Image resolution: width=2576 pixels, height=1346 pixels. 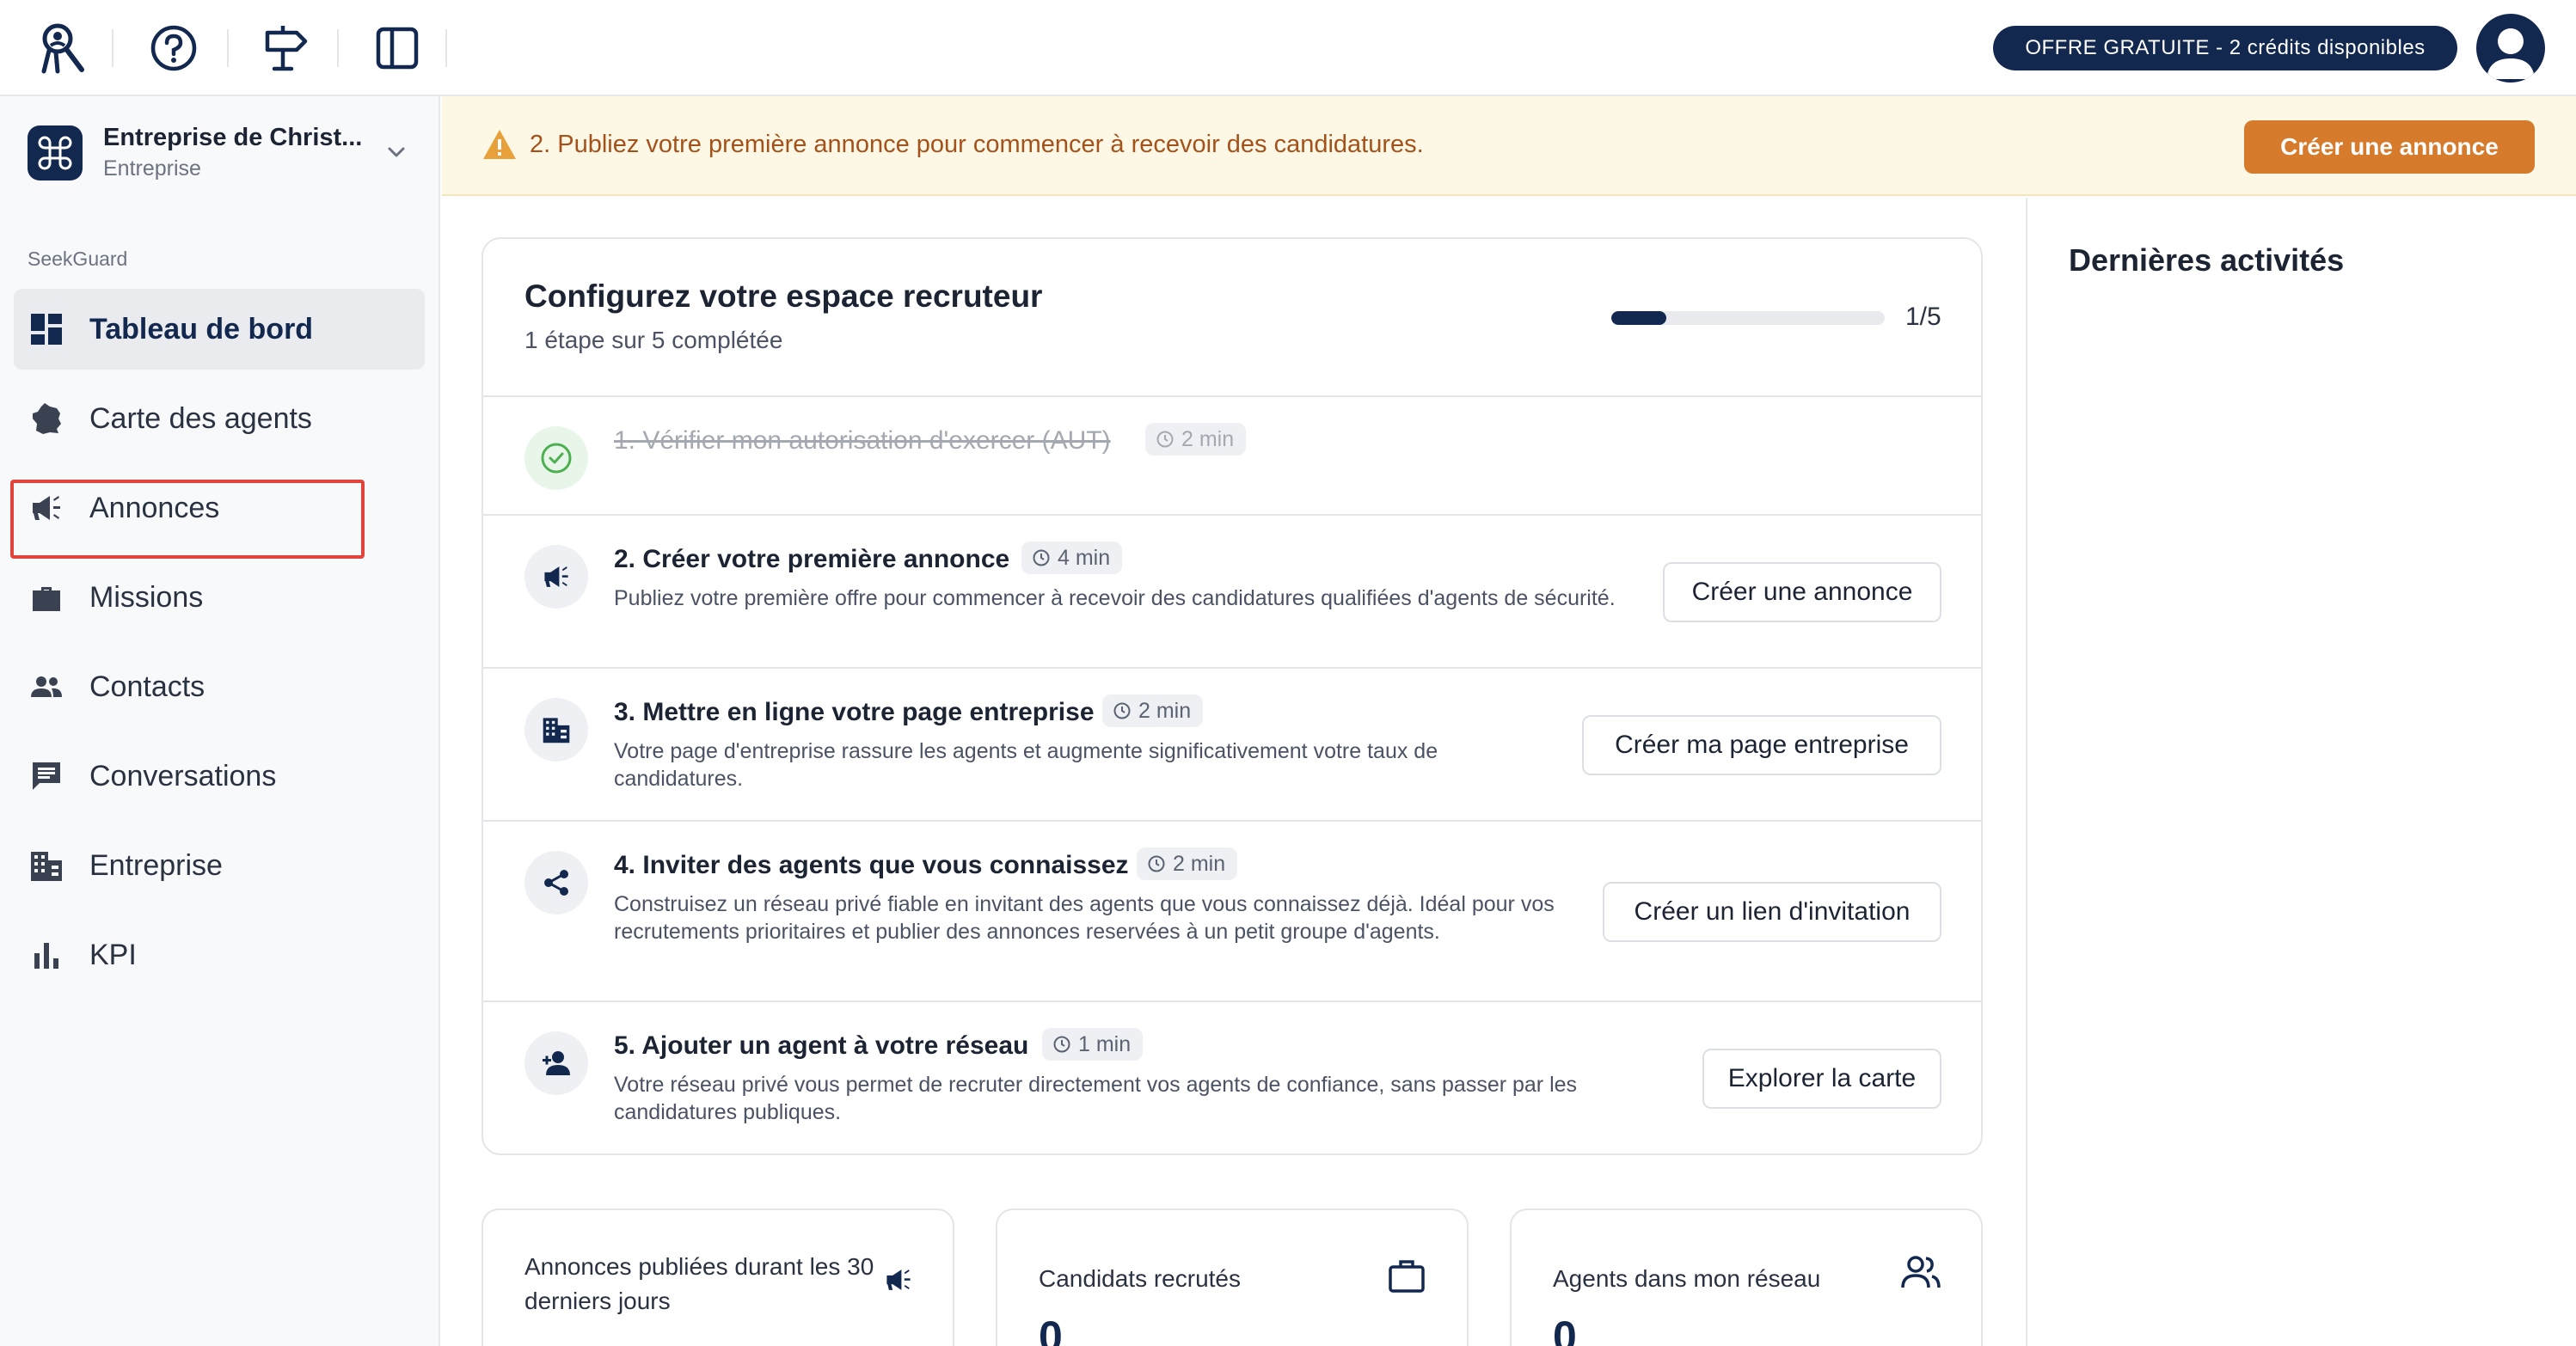 What do you see at coordinates (156, 865) in the screenshot?
I see `sidebar-item-label: Entreprise` at bounding box center [156, 865].